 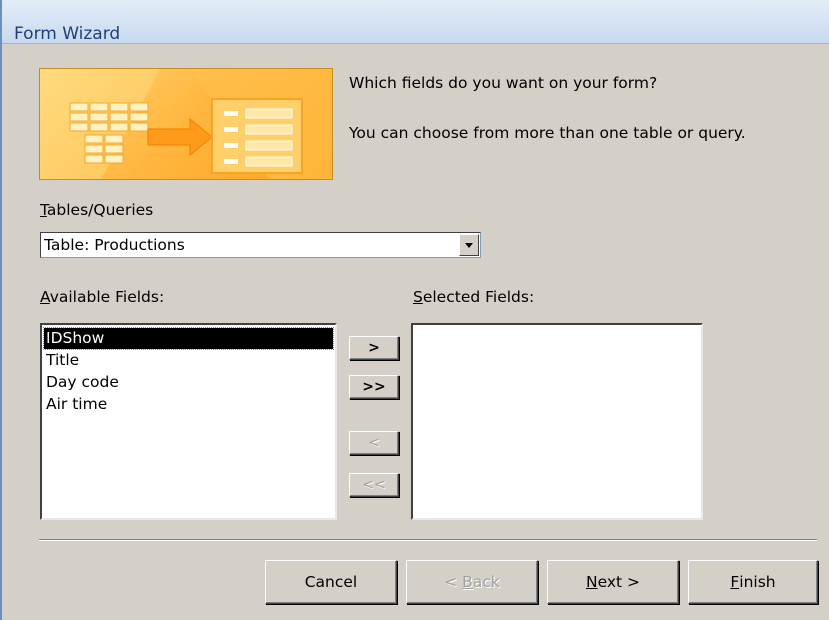 I want to click on list-item: Title, so click(x=188, y=360).